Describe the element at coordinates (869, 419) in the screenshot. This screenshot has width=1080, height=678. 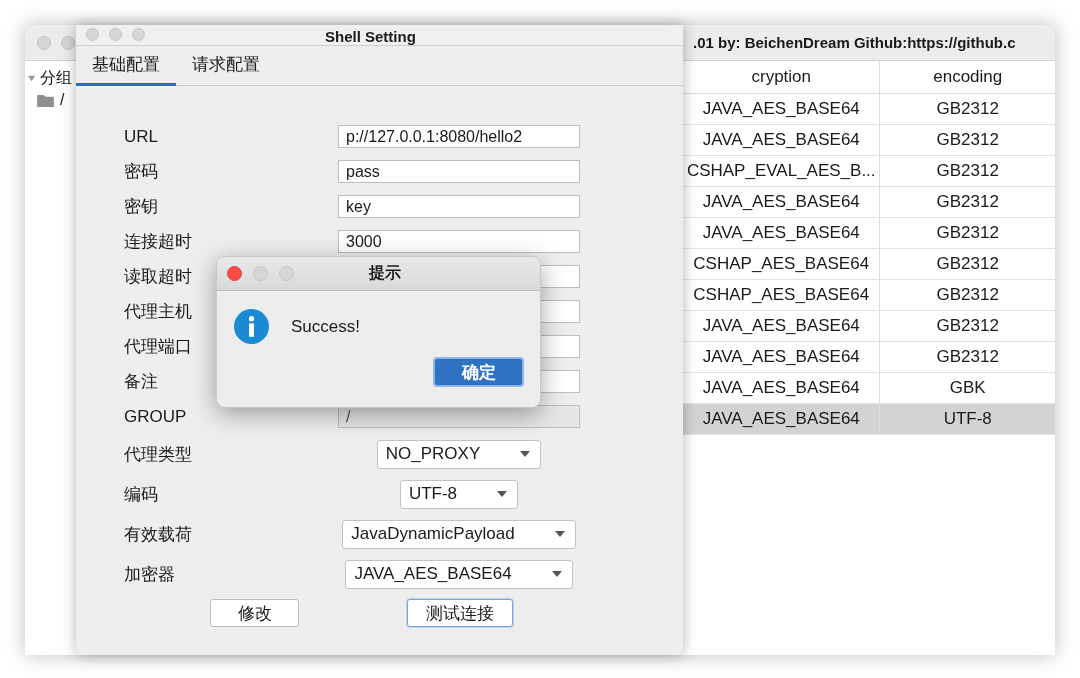
I see `table-row: JAVA_AES_BASE64 UTF-8` at that location.